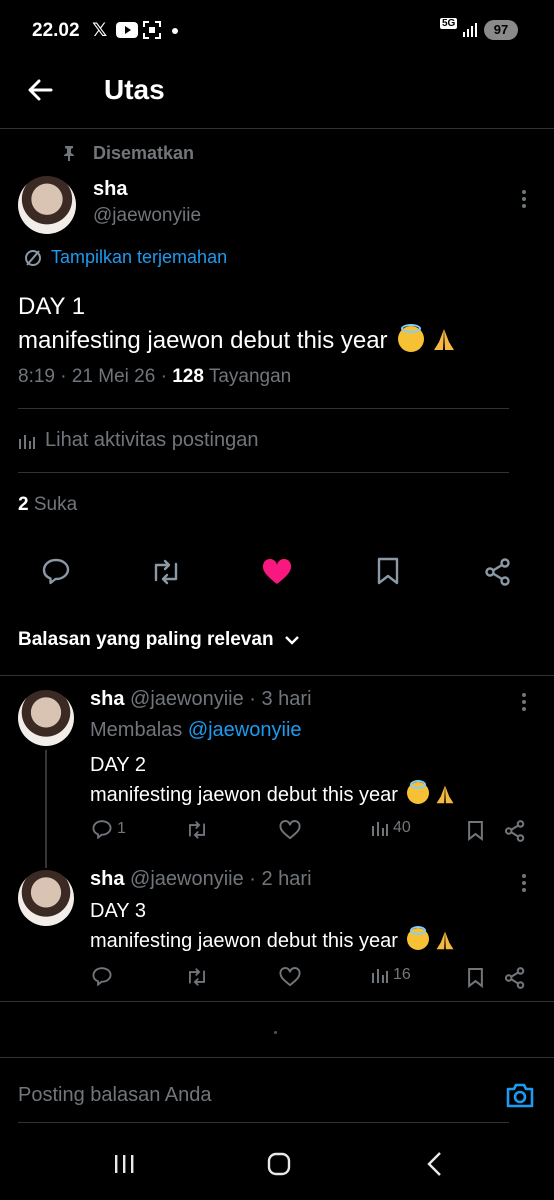 The width and height of the screenshot is (554, 1200). Describe the element at coordinates (275, 1032) in the screenshot. I see `loading-dot` at that location.